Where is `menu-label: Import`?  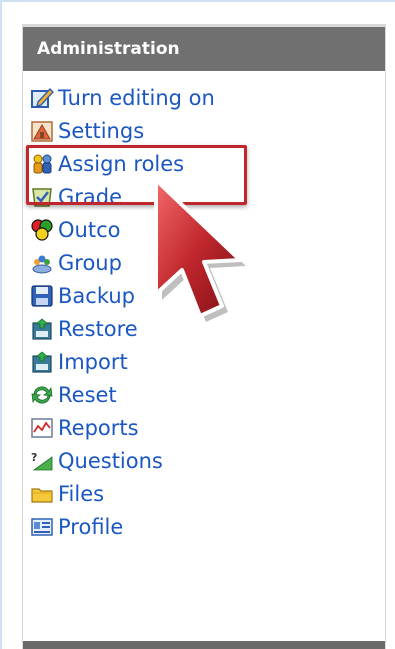 menu-label: Import is located at coordinates (93, 362).